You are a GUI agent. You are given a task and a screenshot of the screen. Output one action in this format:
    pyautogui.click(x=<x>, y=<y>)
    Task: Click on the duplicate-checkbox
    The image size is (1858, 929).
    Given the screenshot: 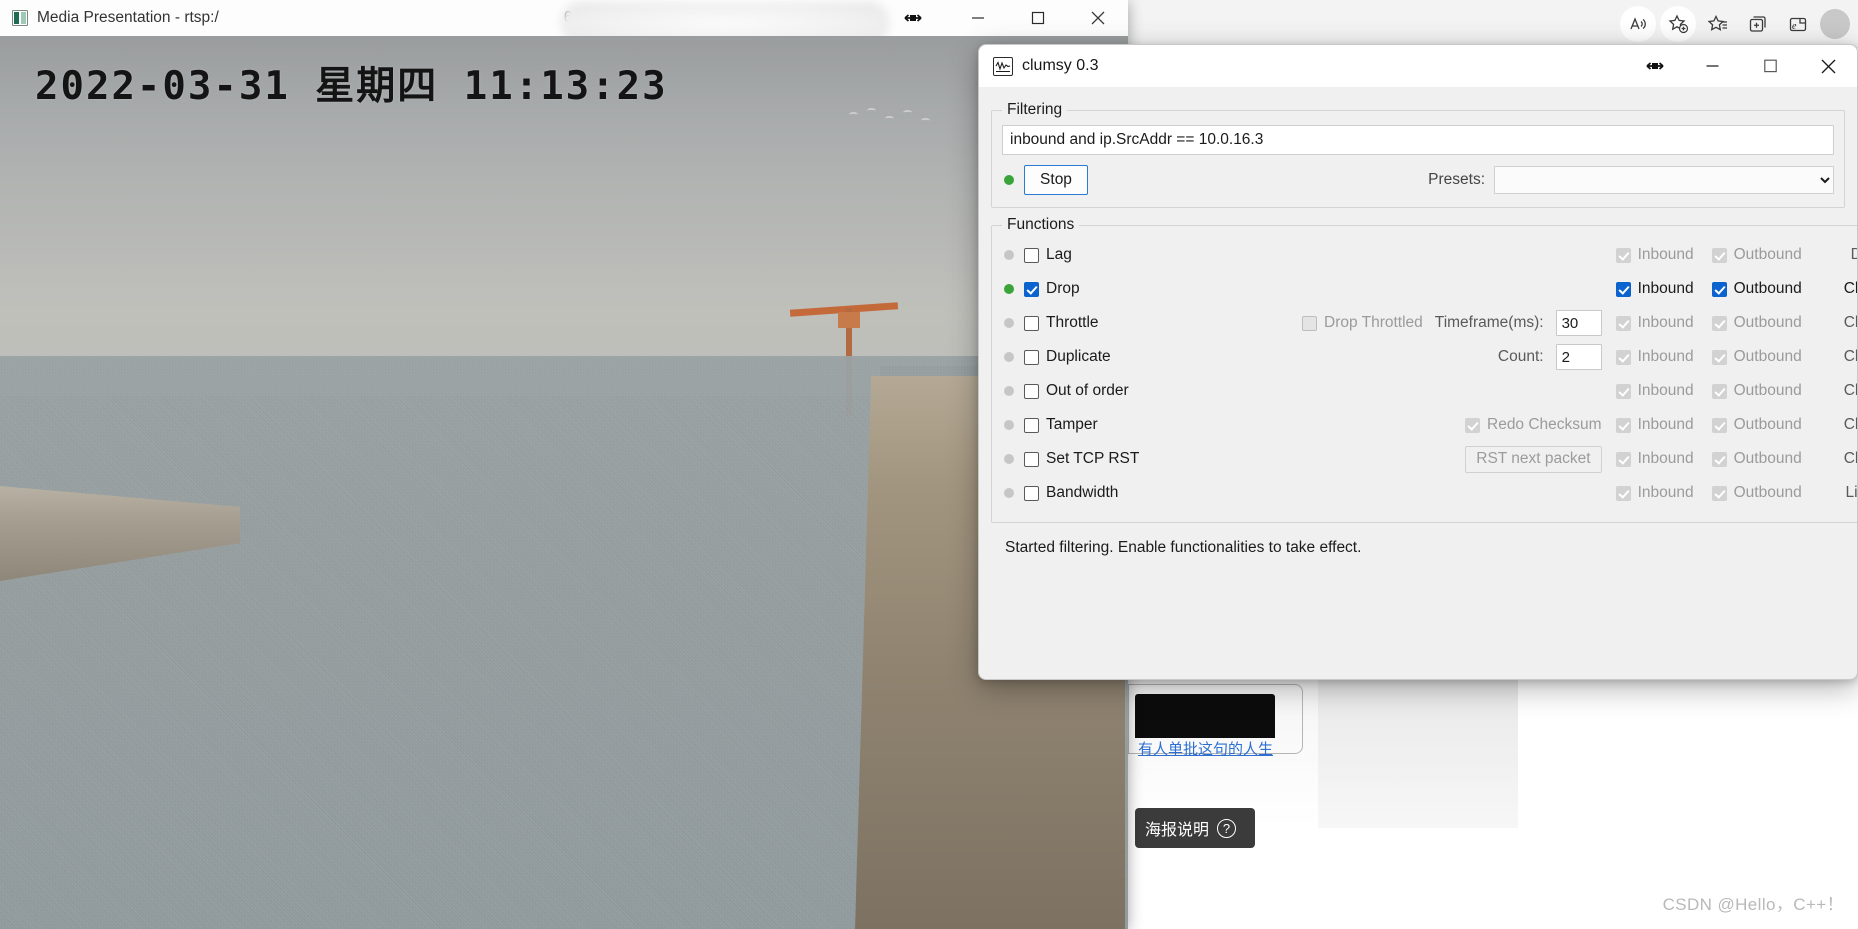 What is the action you would take?
    pyautogui.click(x=1031, y=357)
    